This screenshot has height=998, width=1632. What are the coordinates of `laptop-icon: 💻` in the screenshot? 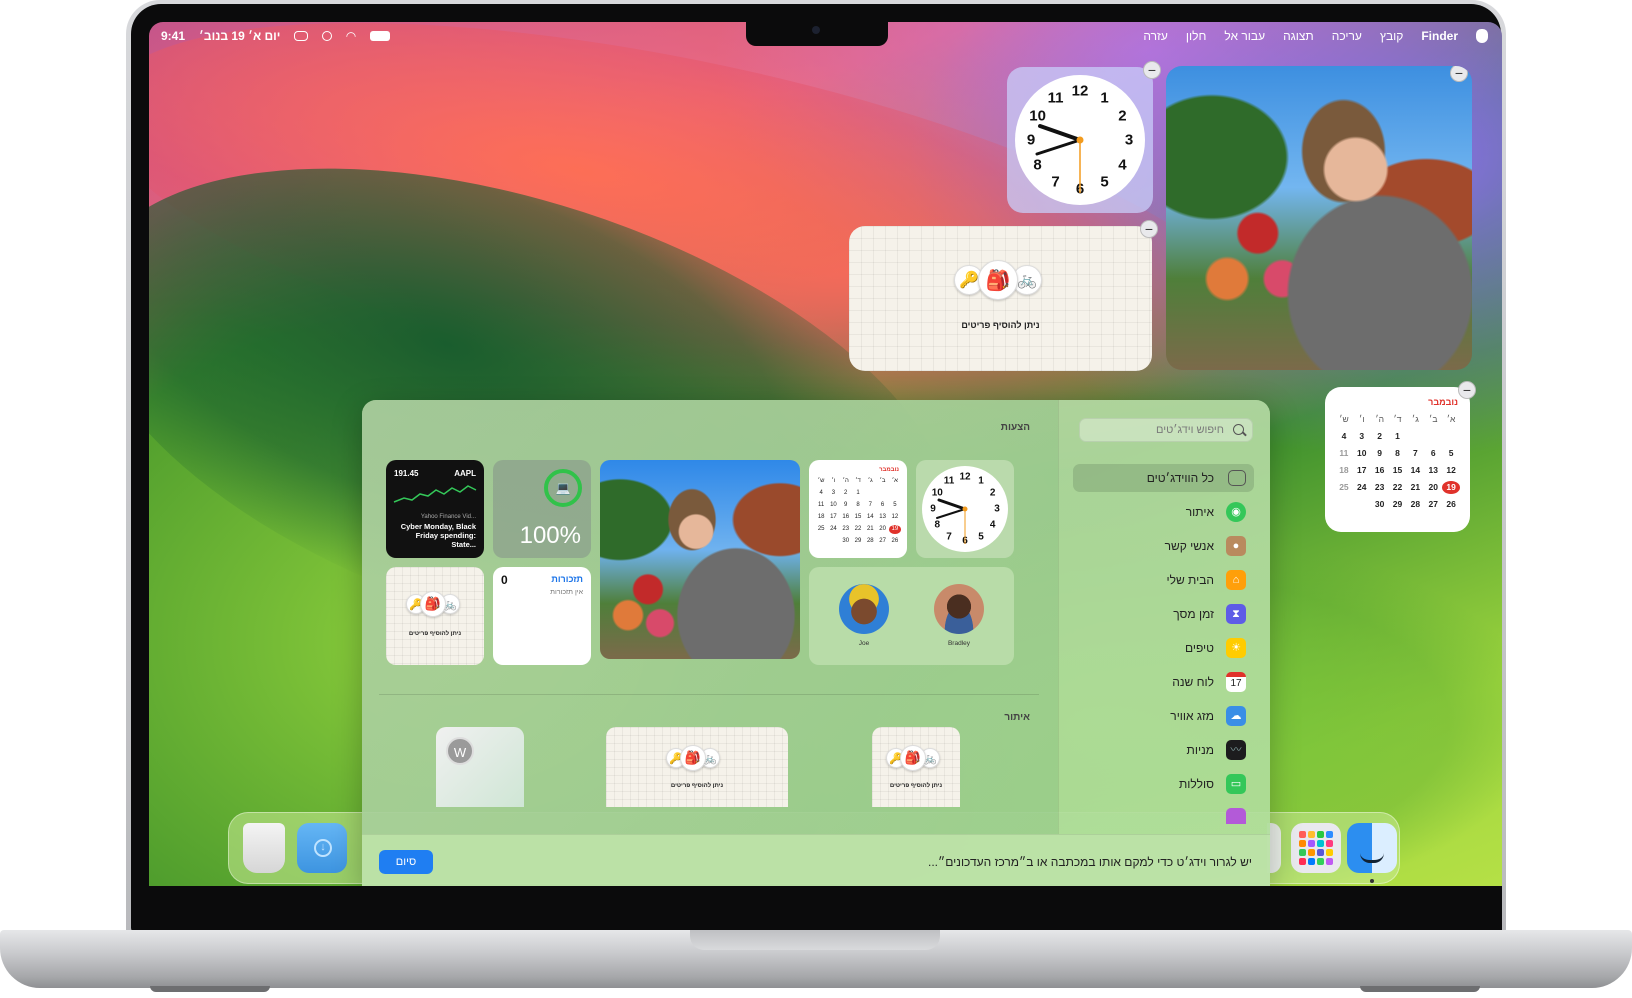 It's located at (563, 488).